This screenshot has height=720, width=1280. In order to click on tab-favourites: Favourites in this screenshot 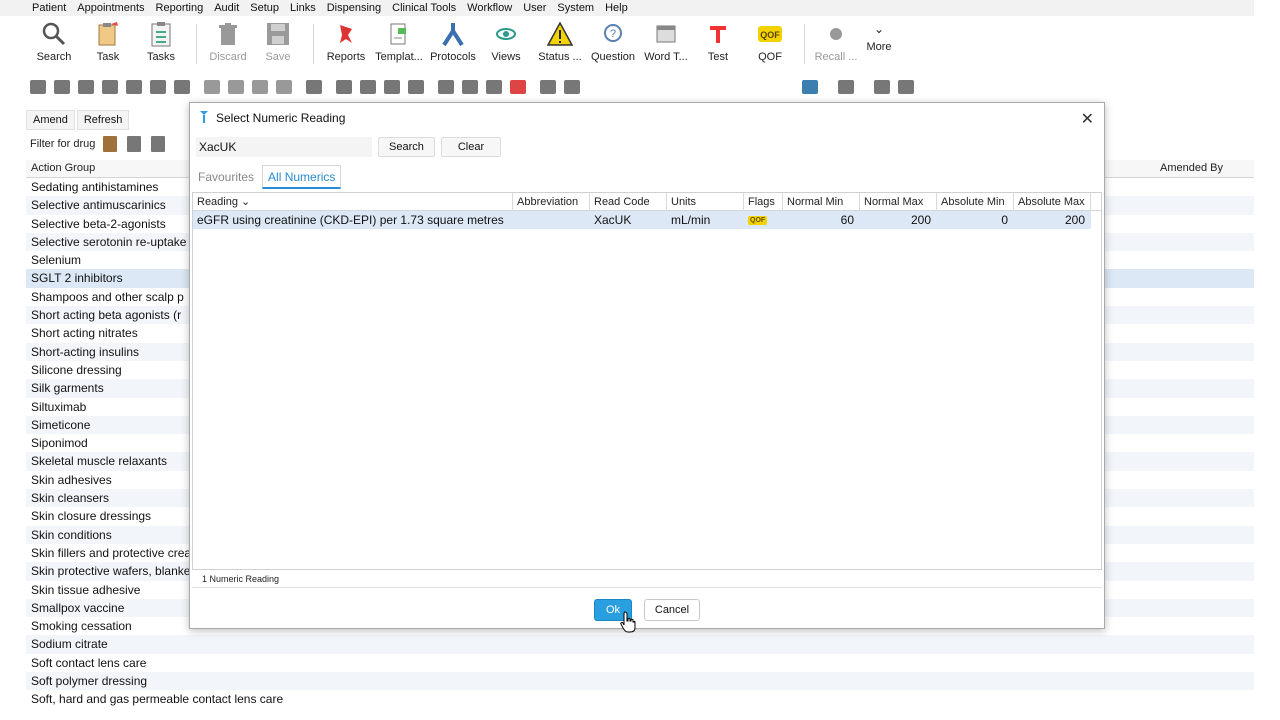, I will do `click(226, 177)`.